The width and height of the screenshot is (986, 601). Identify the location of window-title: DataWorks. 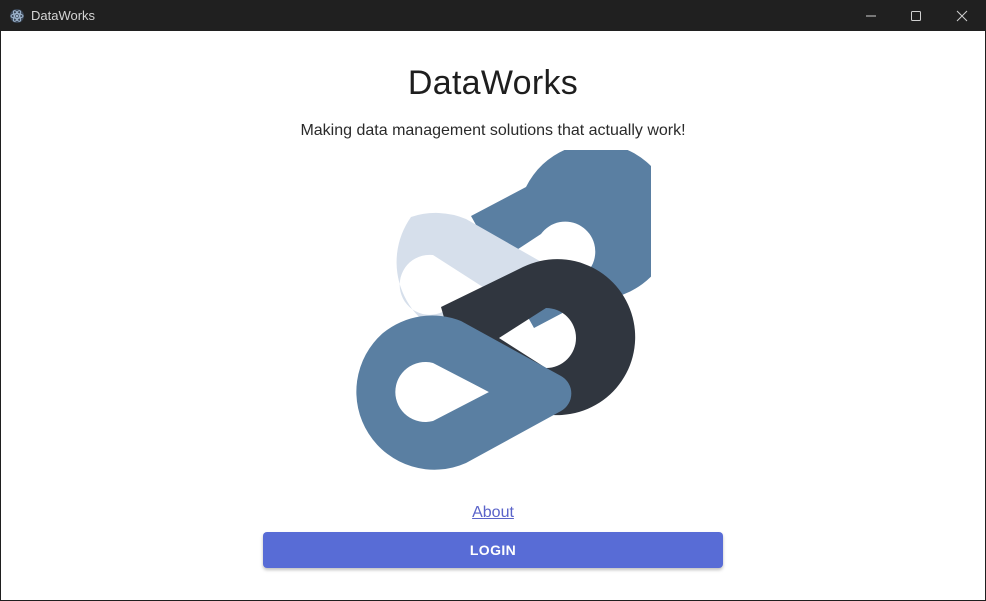
(63, 15).